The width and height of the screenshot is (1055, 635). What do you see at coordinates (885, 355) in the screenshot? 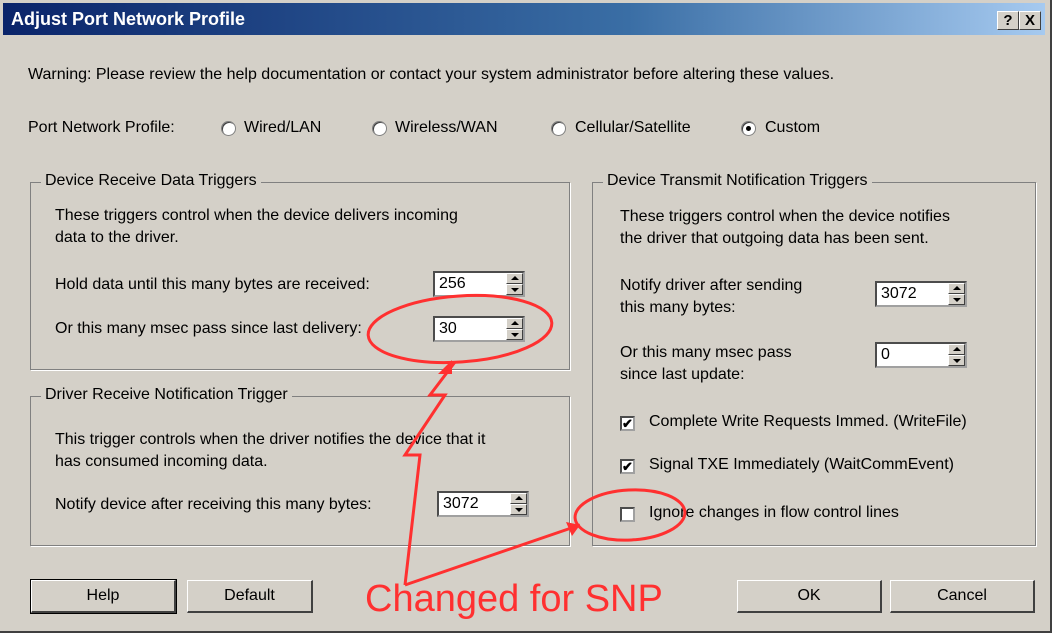
I see `transmit-msec-value: 0` at bounding box center [885, 355].